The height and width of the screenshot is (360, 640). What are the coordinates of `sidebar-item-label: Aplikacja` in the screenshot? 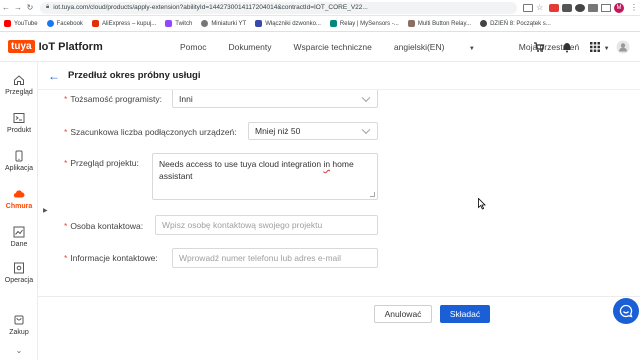 It's located at (18, 168).